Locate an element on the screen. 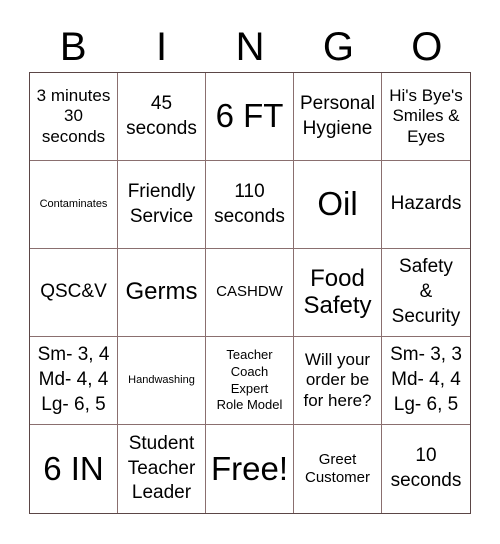 This screenshot has height=544, width=500. bingo-cell: Friendly Service is located at coordinates (162, 205).